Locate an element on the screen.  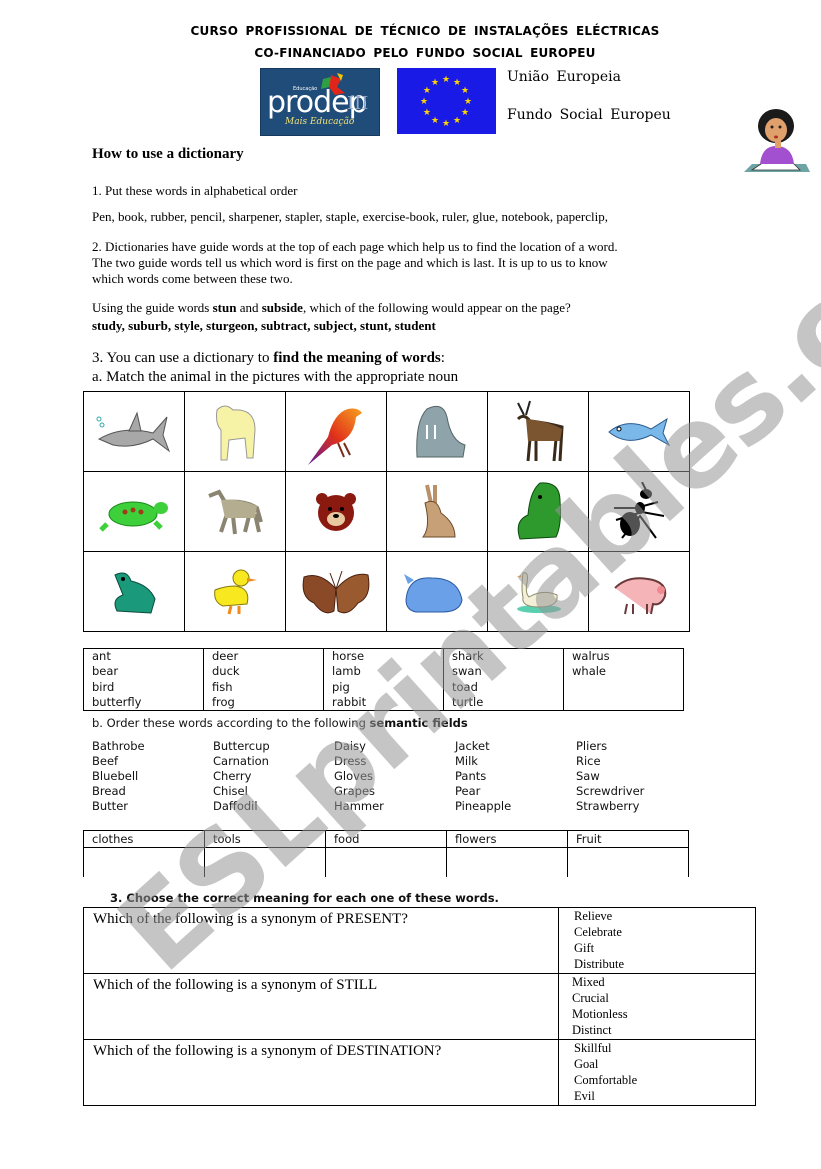
quiz-option: Distribute is located at coordinates (664, 964).